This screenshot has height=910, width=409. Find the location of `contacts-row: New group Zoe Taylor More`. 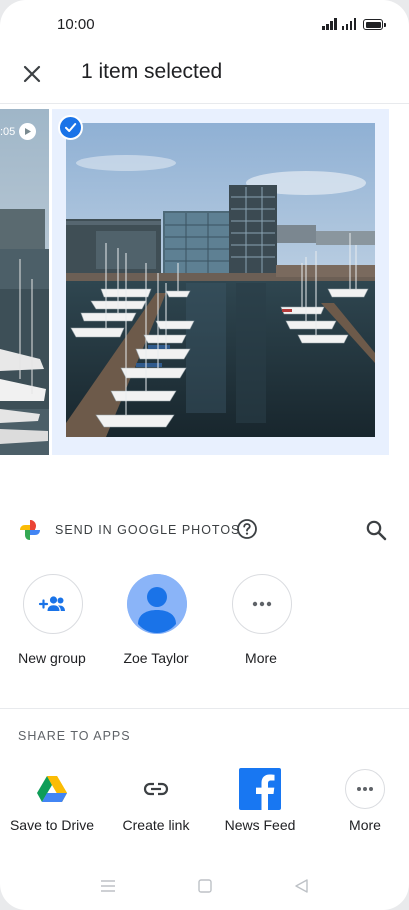

contacts-row: New group Zoe Taylor More is located at coordinates (204, 624).